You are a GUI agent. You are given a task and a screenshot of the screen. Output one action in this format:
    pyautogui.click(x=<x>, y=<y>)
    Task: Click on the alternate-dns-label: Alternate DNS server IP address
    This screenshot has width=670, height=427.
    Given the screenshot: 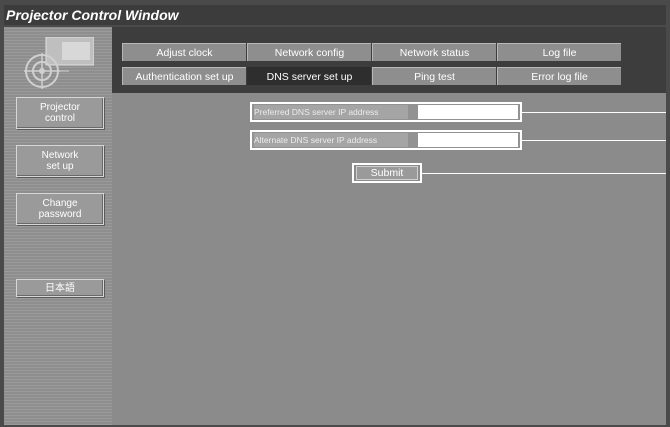 What is the action you would take?
    pyautogui.click(x=331, y=140)
    